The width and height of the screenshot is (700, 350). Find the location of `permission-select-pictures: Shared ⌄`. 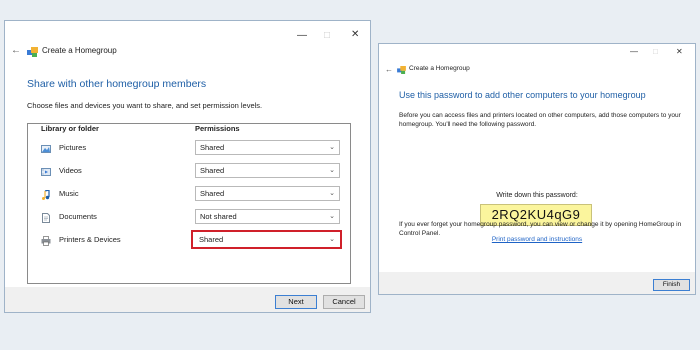

permission-select-pictures: Shared ⌄ is located at coordinates (267, 147).